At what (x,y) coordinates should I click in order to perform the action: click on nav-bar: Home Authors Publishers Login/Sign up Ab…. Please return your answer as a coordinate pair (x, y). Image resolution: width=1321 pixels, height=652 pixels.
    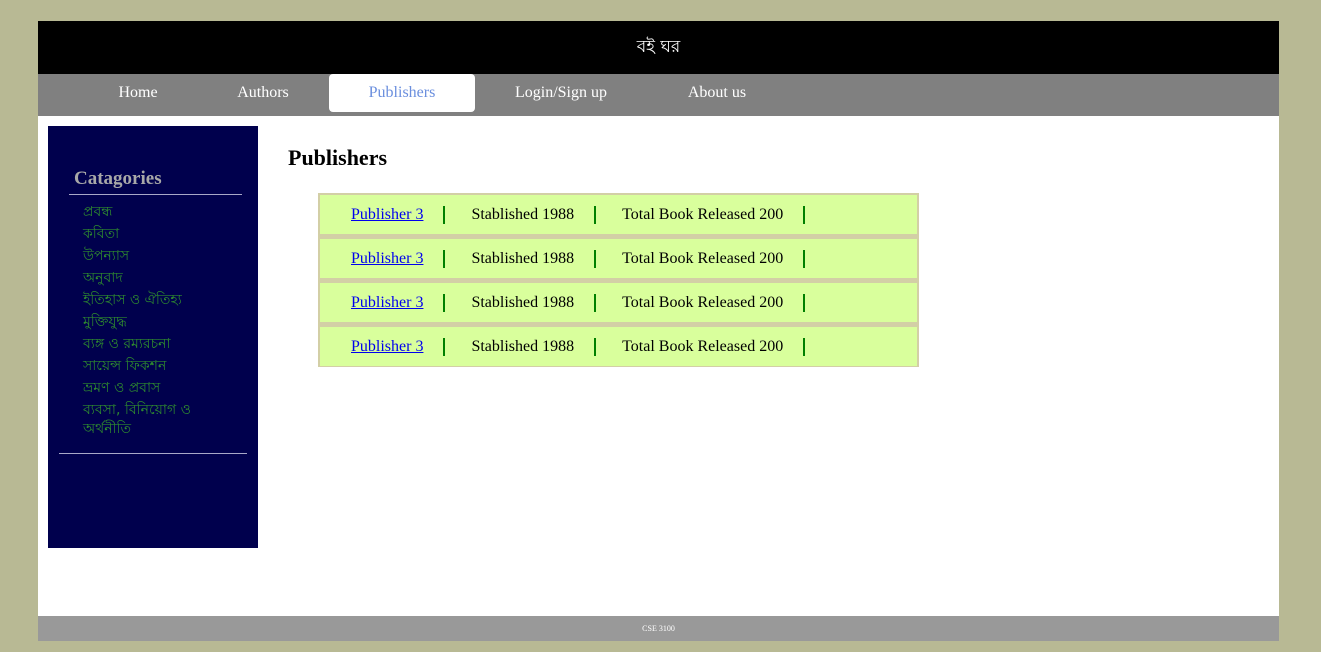
    Looking at the image, I should click on (658, 95).